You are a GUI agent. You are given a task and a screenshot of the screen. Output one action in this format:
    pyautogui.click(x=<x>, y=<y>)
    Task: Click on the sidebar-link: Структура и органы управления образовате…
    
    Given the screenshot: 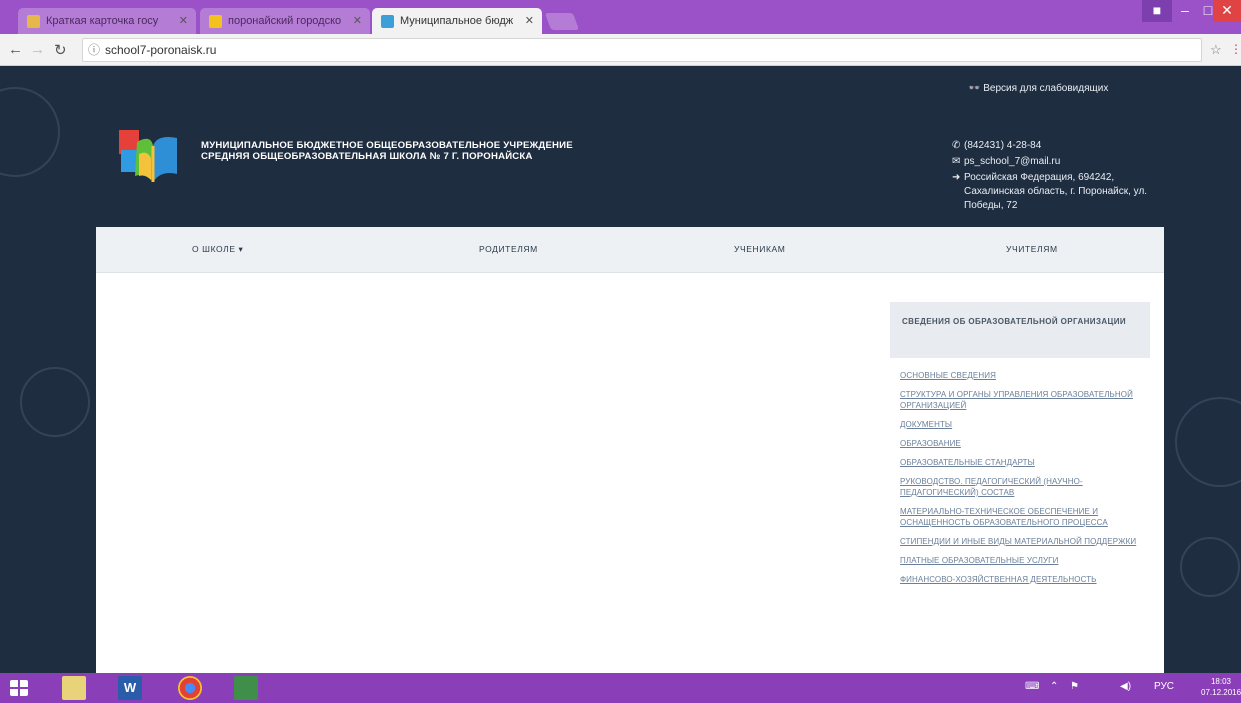 What is the action you would take?
    pyautogui.click(x=1025, y=400)
    